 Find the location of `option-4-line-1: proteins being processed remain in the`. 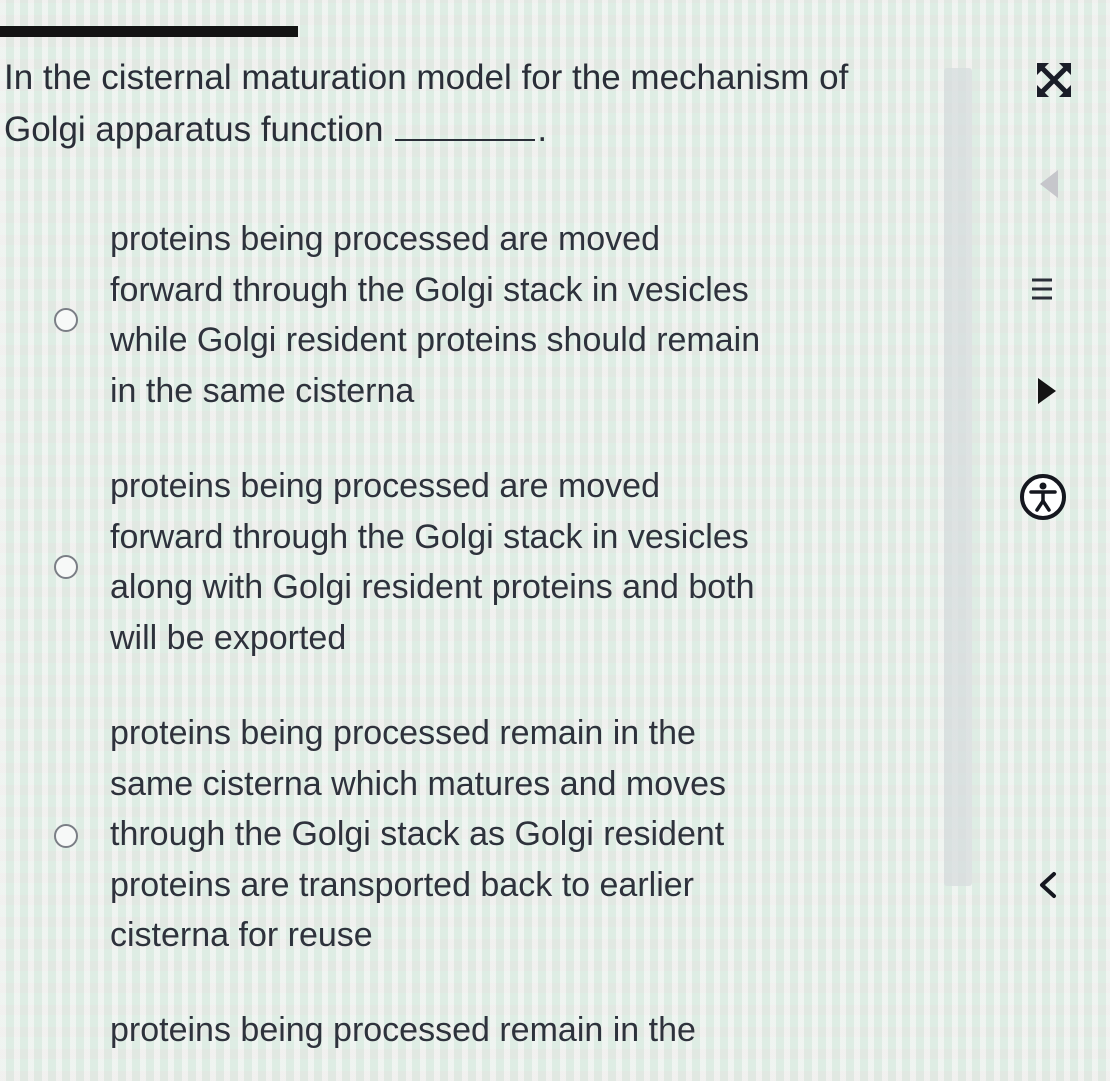

option-4-line-1: proteins being processed remain in the is located at coordinates (403, 1030).